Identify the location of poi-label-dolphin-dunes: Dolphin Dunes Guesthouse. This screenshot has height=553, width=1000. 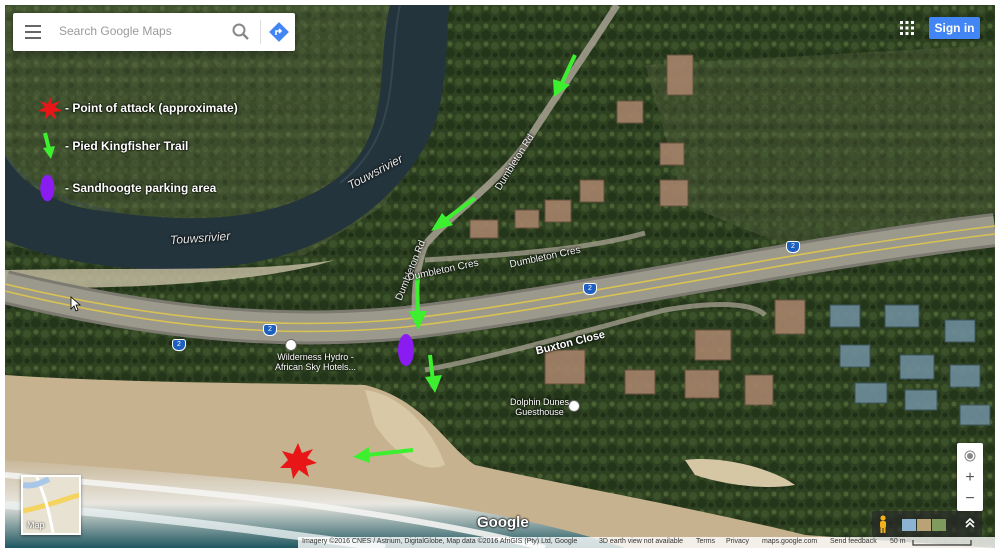
(539, 407).